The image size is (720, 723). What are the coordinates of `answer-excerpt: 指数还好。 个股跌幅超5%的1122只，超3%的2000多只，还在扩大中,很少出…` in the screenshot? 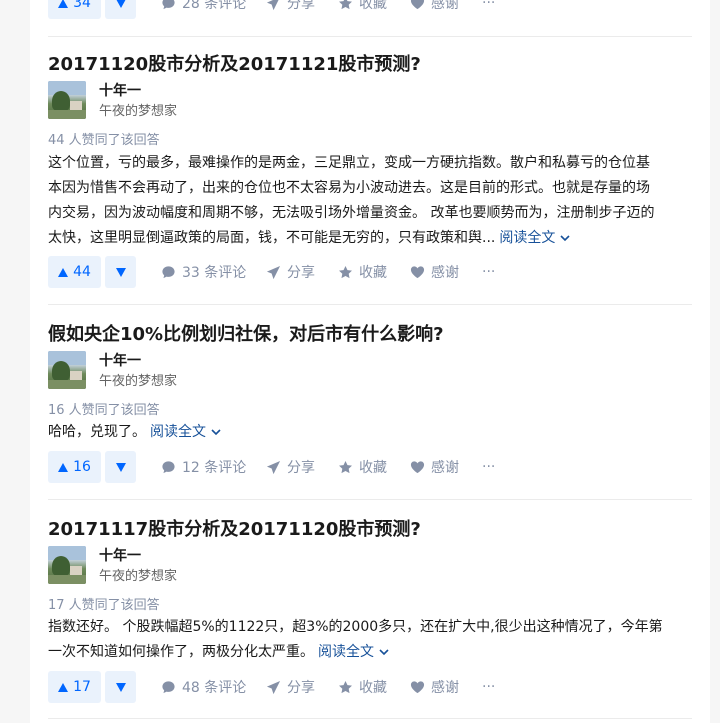 It's located at (370, 640).